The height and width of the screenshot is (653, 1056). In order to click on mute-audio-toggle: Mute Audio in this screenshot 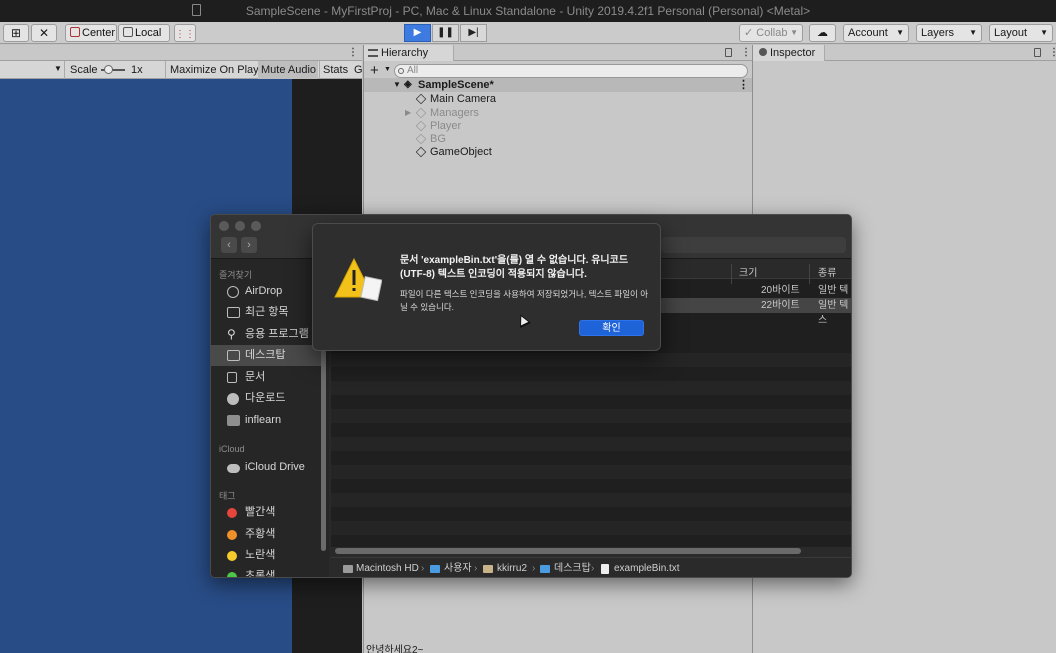, I will do `click(288, 70)`.